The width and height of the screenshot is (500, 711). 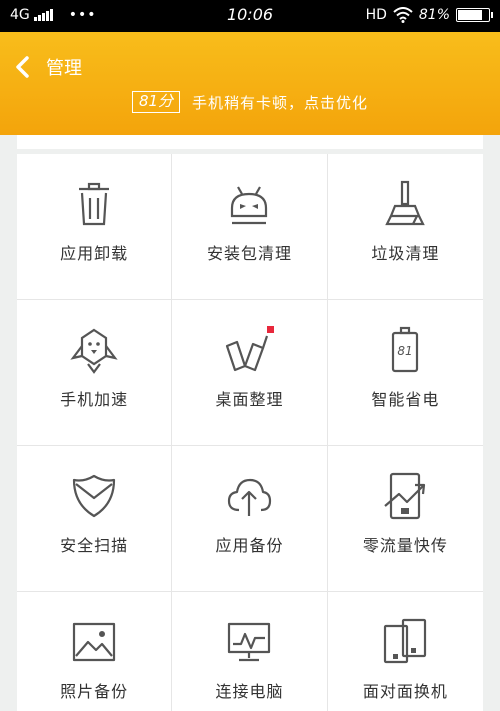 What do you see at coordinates (94, 253) in the screenshot?
I see `tool-label: 应用卸载` at bounding box center [94, 253].